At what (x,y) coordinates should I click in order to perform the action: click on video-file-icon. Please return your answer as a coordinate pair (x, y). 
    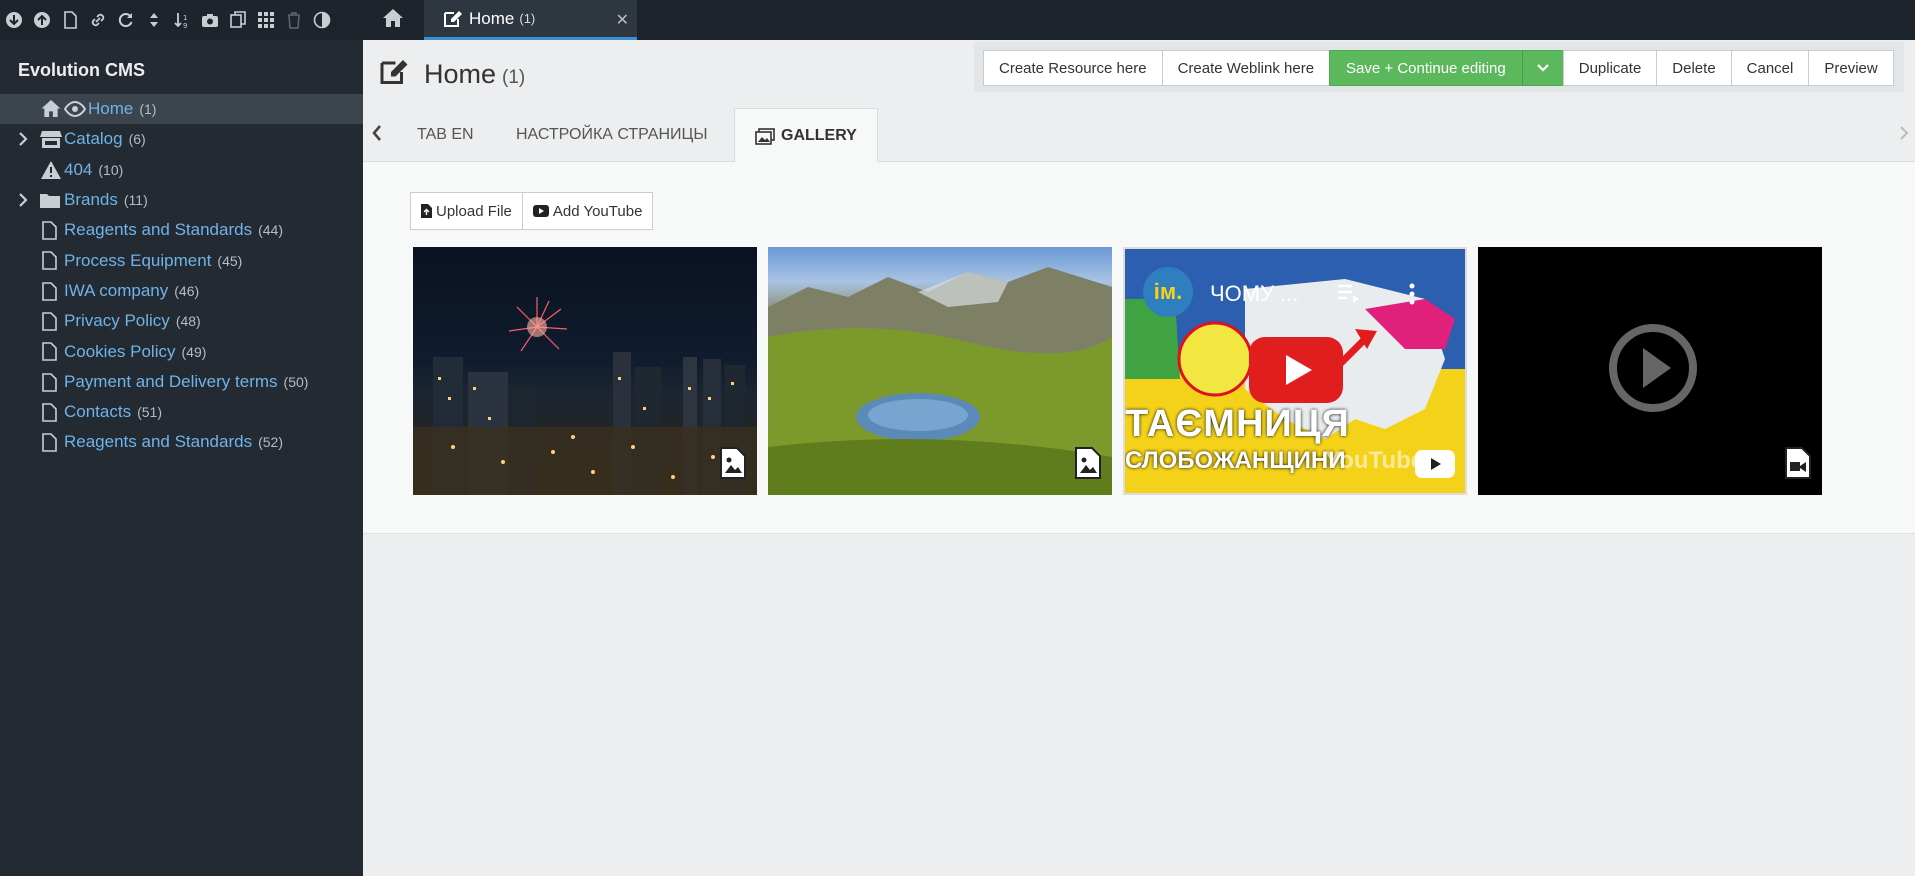
    Looking at the image, I should click on (1798, 465).